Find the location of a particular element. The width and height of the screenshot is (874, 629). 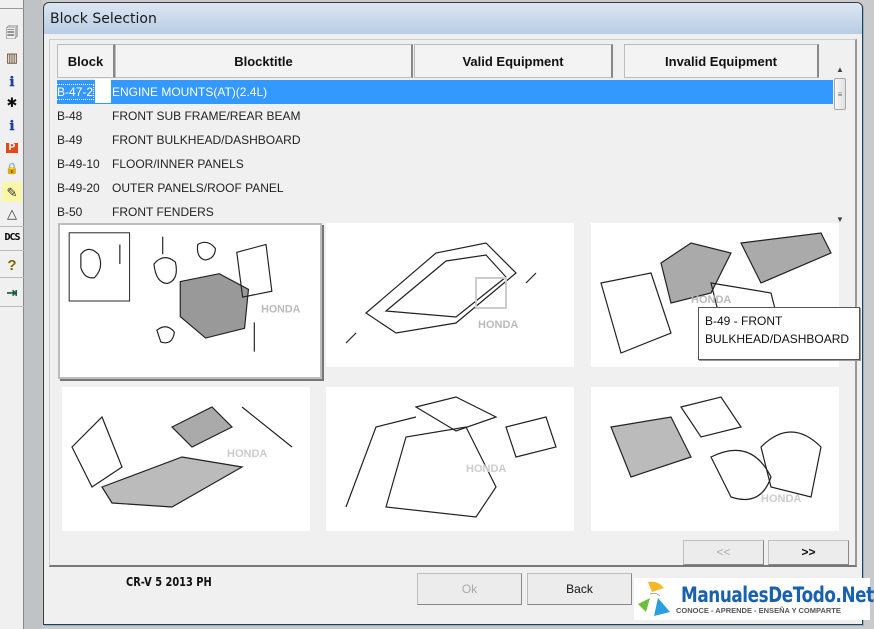

tooltip-line-2: BULKHEAD/DASHBOARD is located at coordinates (777, 339).